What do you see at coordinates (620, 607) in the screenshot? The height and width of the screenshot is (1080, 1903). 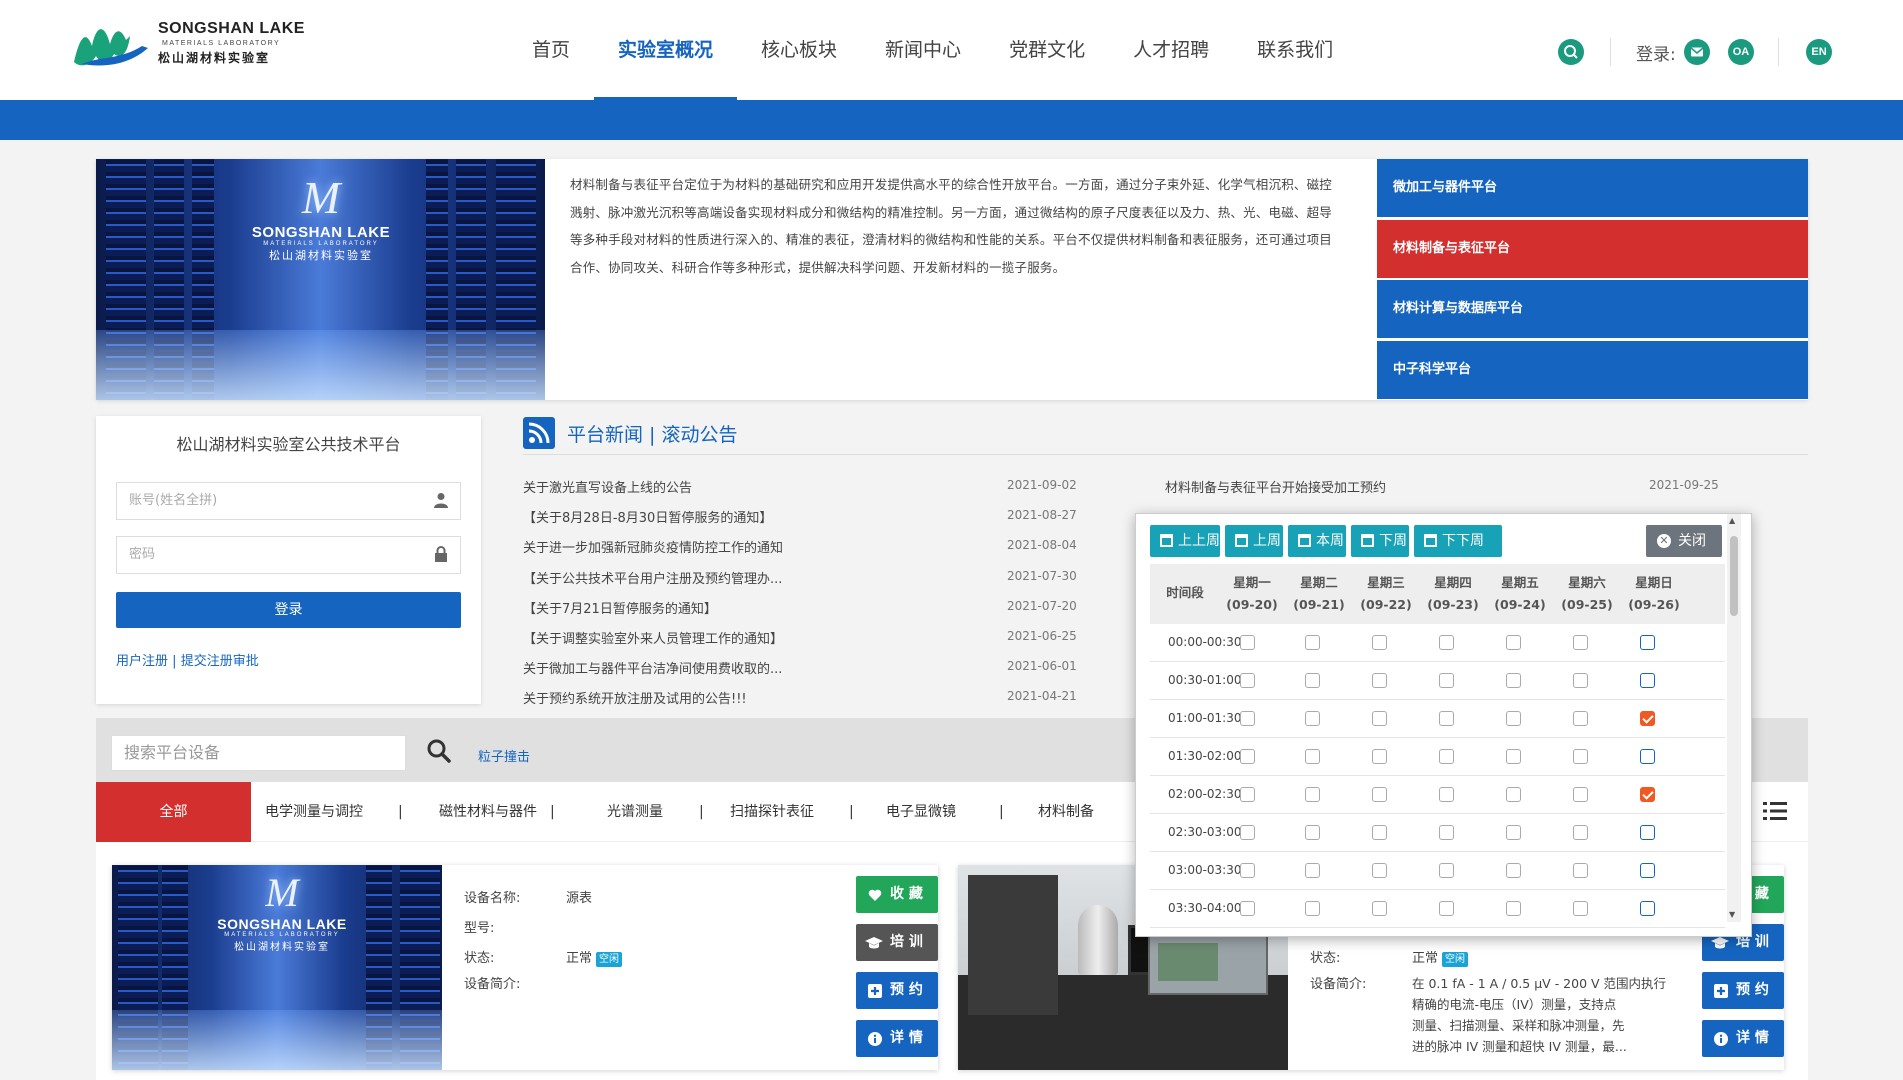 I see `news-item: 【关于7月21日暂停服务的通知】` at bounding box center [620, 607].